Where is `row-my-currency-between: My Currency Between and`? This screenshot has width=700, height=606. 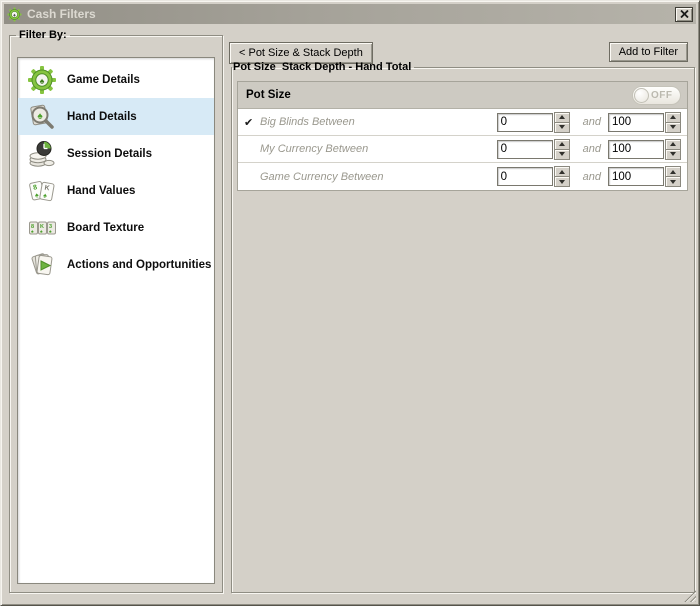
row-my-currency-between: My Currency Between and is located at coordinates (462, 149).